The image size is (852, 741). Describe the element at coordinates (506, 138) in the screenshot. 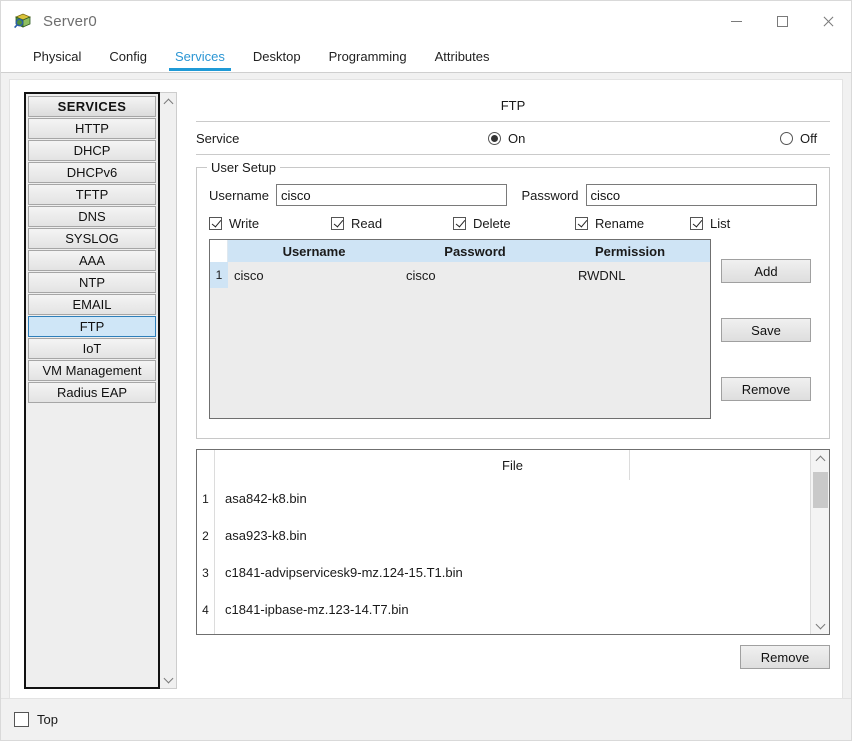

I see `service-on-radio: On` at that location.